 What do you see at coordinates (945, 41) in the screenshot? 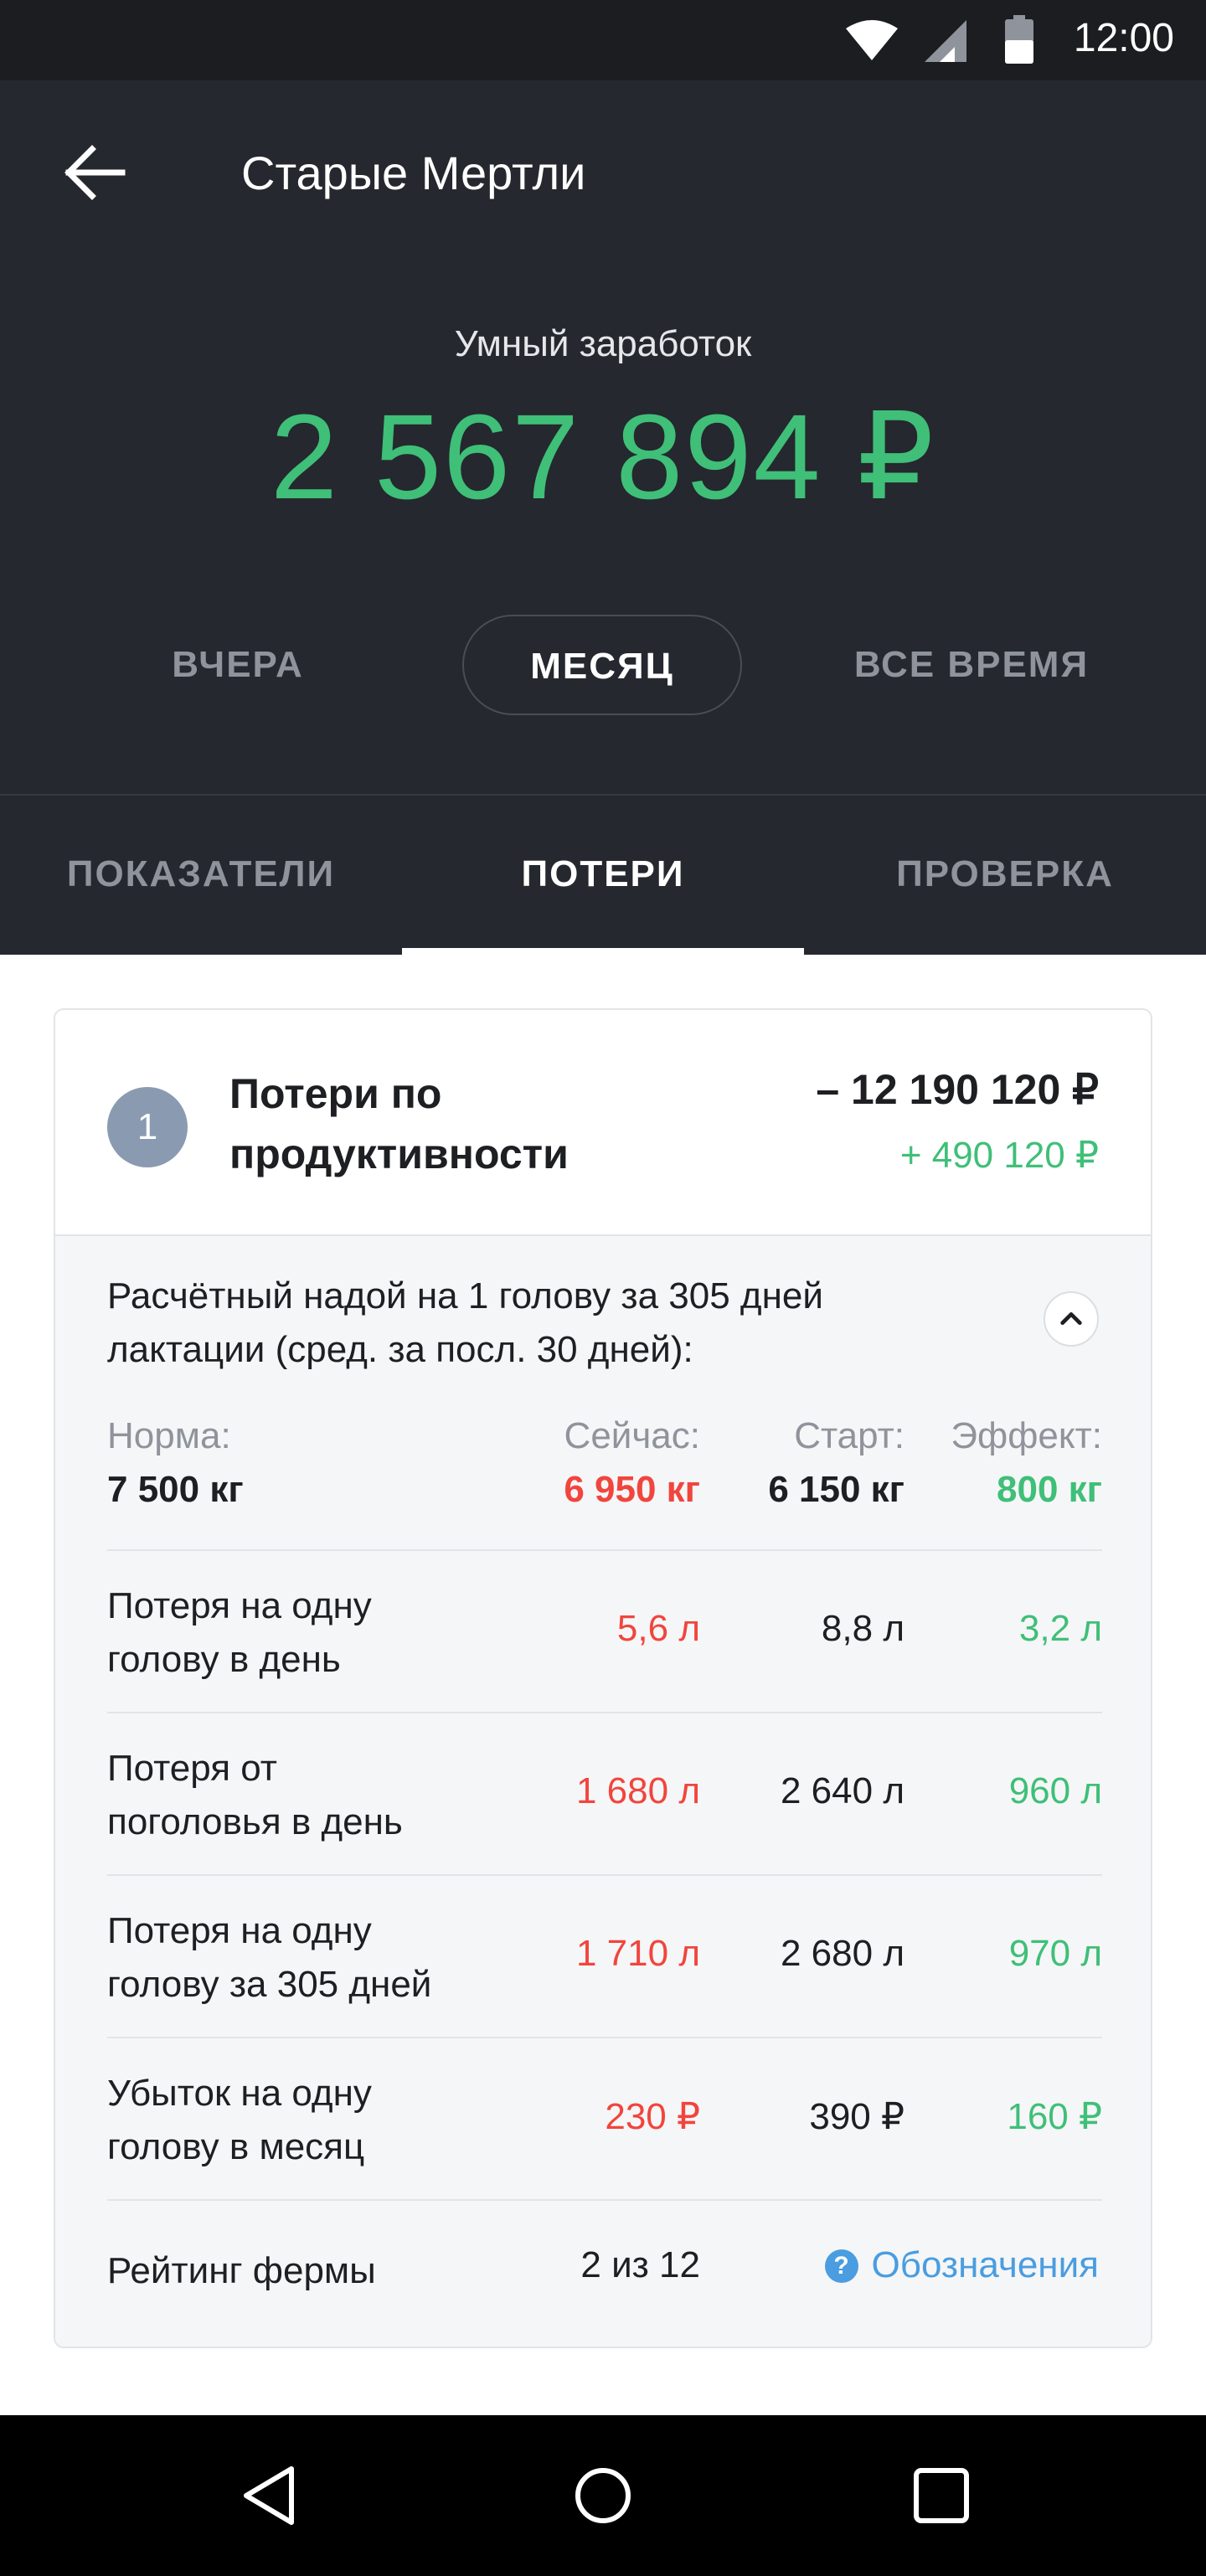
I see `signal-icon` at bounding box center [945, 41].